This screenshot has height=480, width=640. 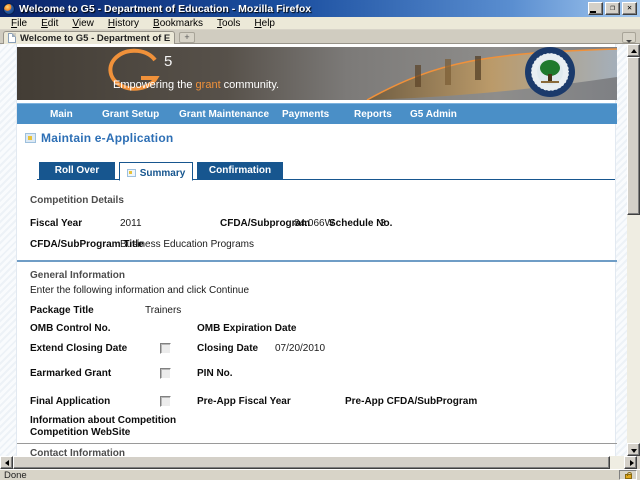 What do you see at coordinates (187, 37) in the screenshot?
I see `new-tab-button: +` at bounding box center [187, 37].